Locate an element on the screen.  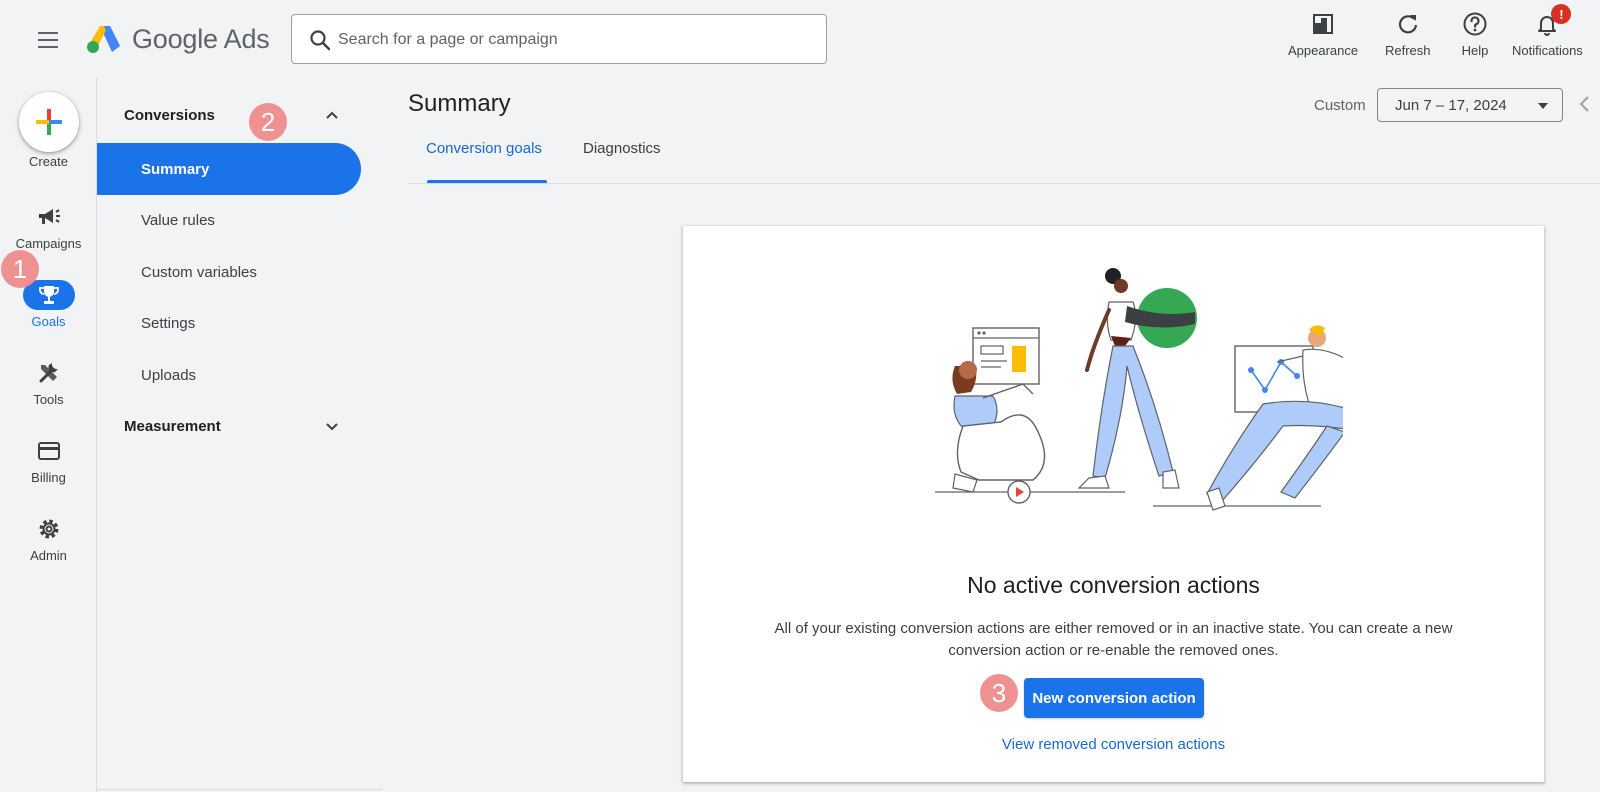
date-range-value: Jun 7 – 17, 2024 is located at coordinates (1451, 105).